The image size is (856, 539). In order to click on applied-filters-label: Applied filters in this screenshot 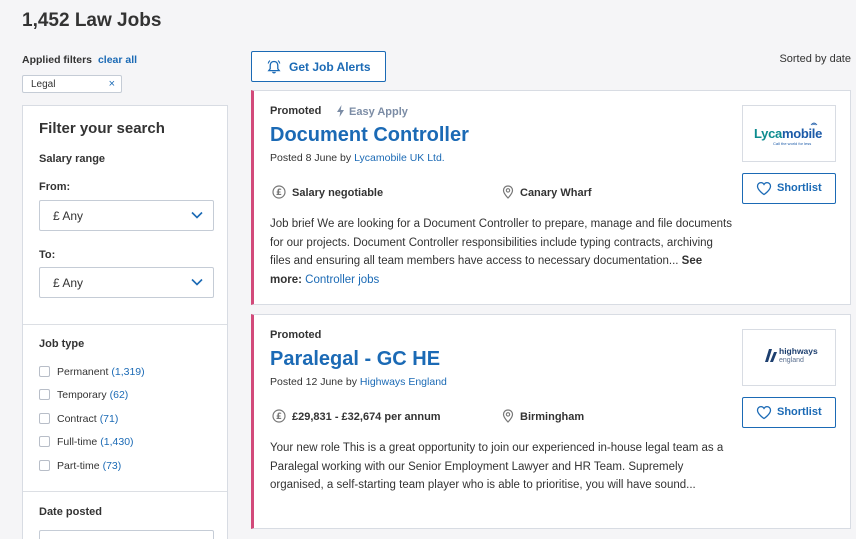, I will do `click(57, 60)`.